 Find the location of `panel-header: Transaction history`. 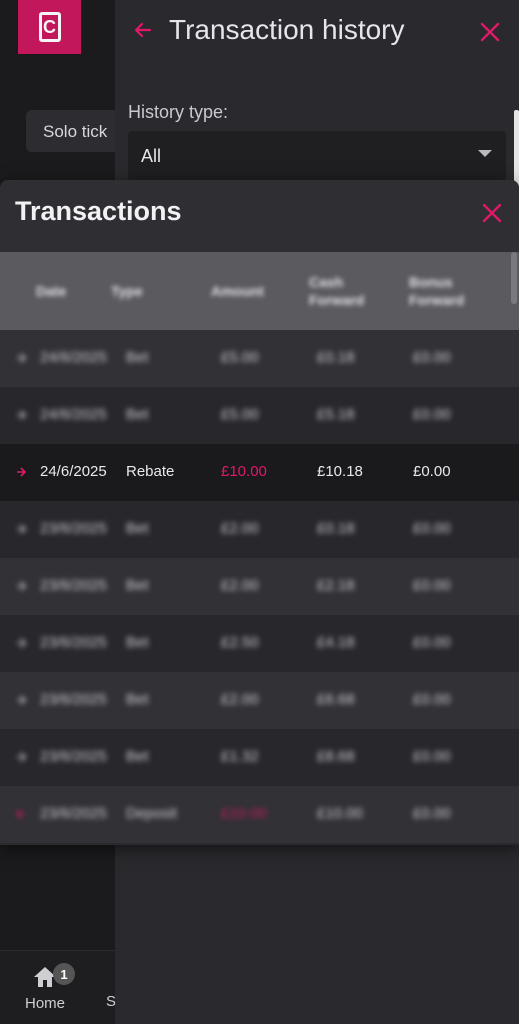

panel-header: Transaction history is located at coordinates (317, 32).